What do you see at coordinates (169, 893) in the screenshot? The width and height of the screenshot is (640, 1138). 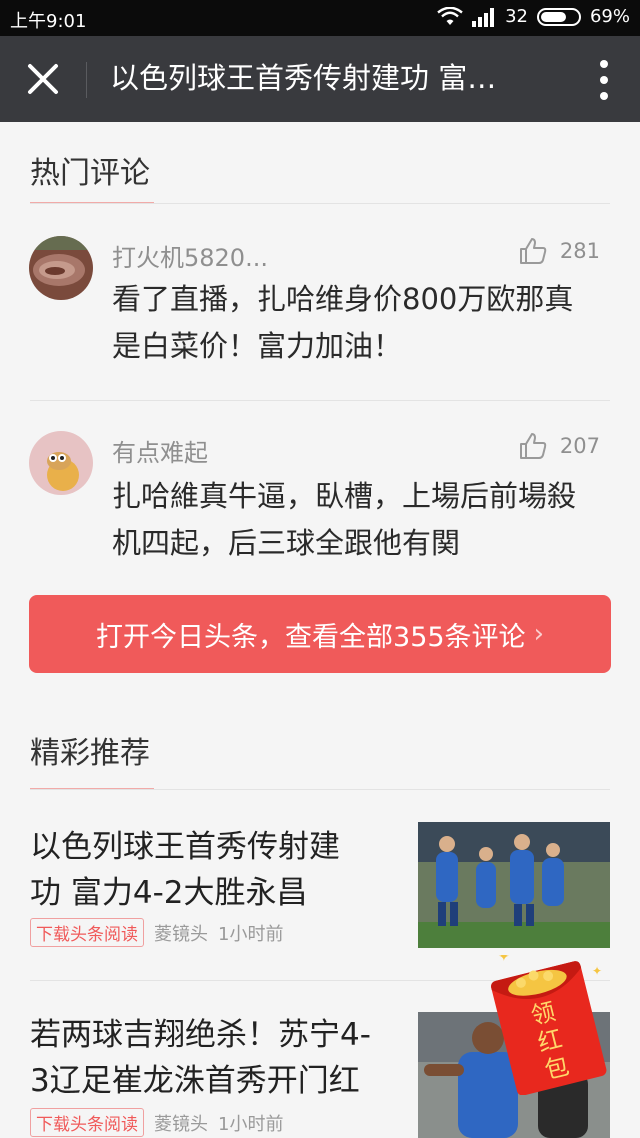 I see `article-title-line: 功 富力4-2大胜永昌` at bounding box center [169, 893].